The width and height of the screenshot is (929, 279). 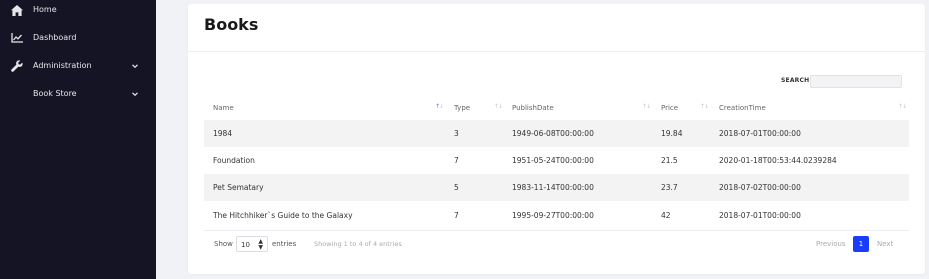 I want to click on sidebar-item-label: Administration, so click(x=62, y=65).